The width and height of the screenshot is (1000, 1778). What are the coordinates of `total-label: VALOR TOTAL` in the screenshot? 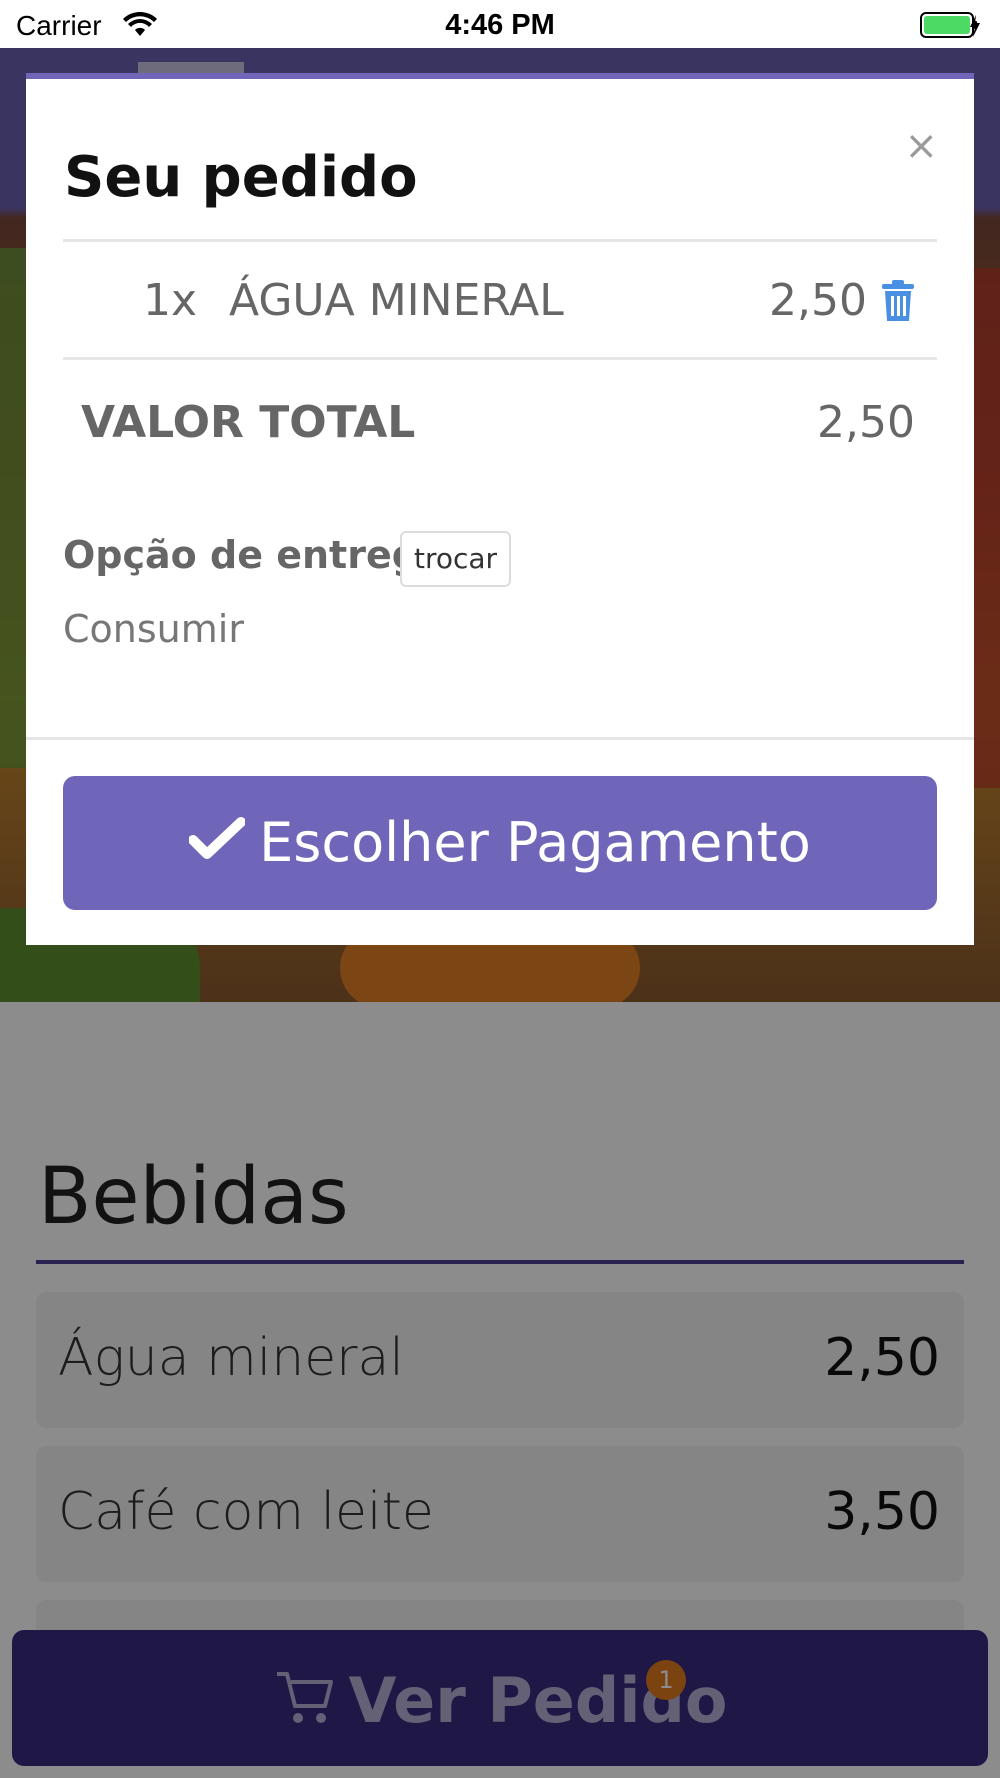 It's located at (248, 422).